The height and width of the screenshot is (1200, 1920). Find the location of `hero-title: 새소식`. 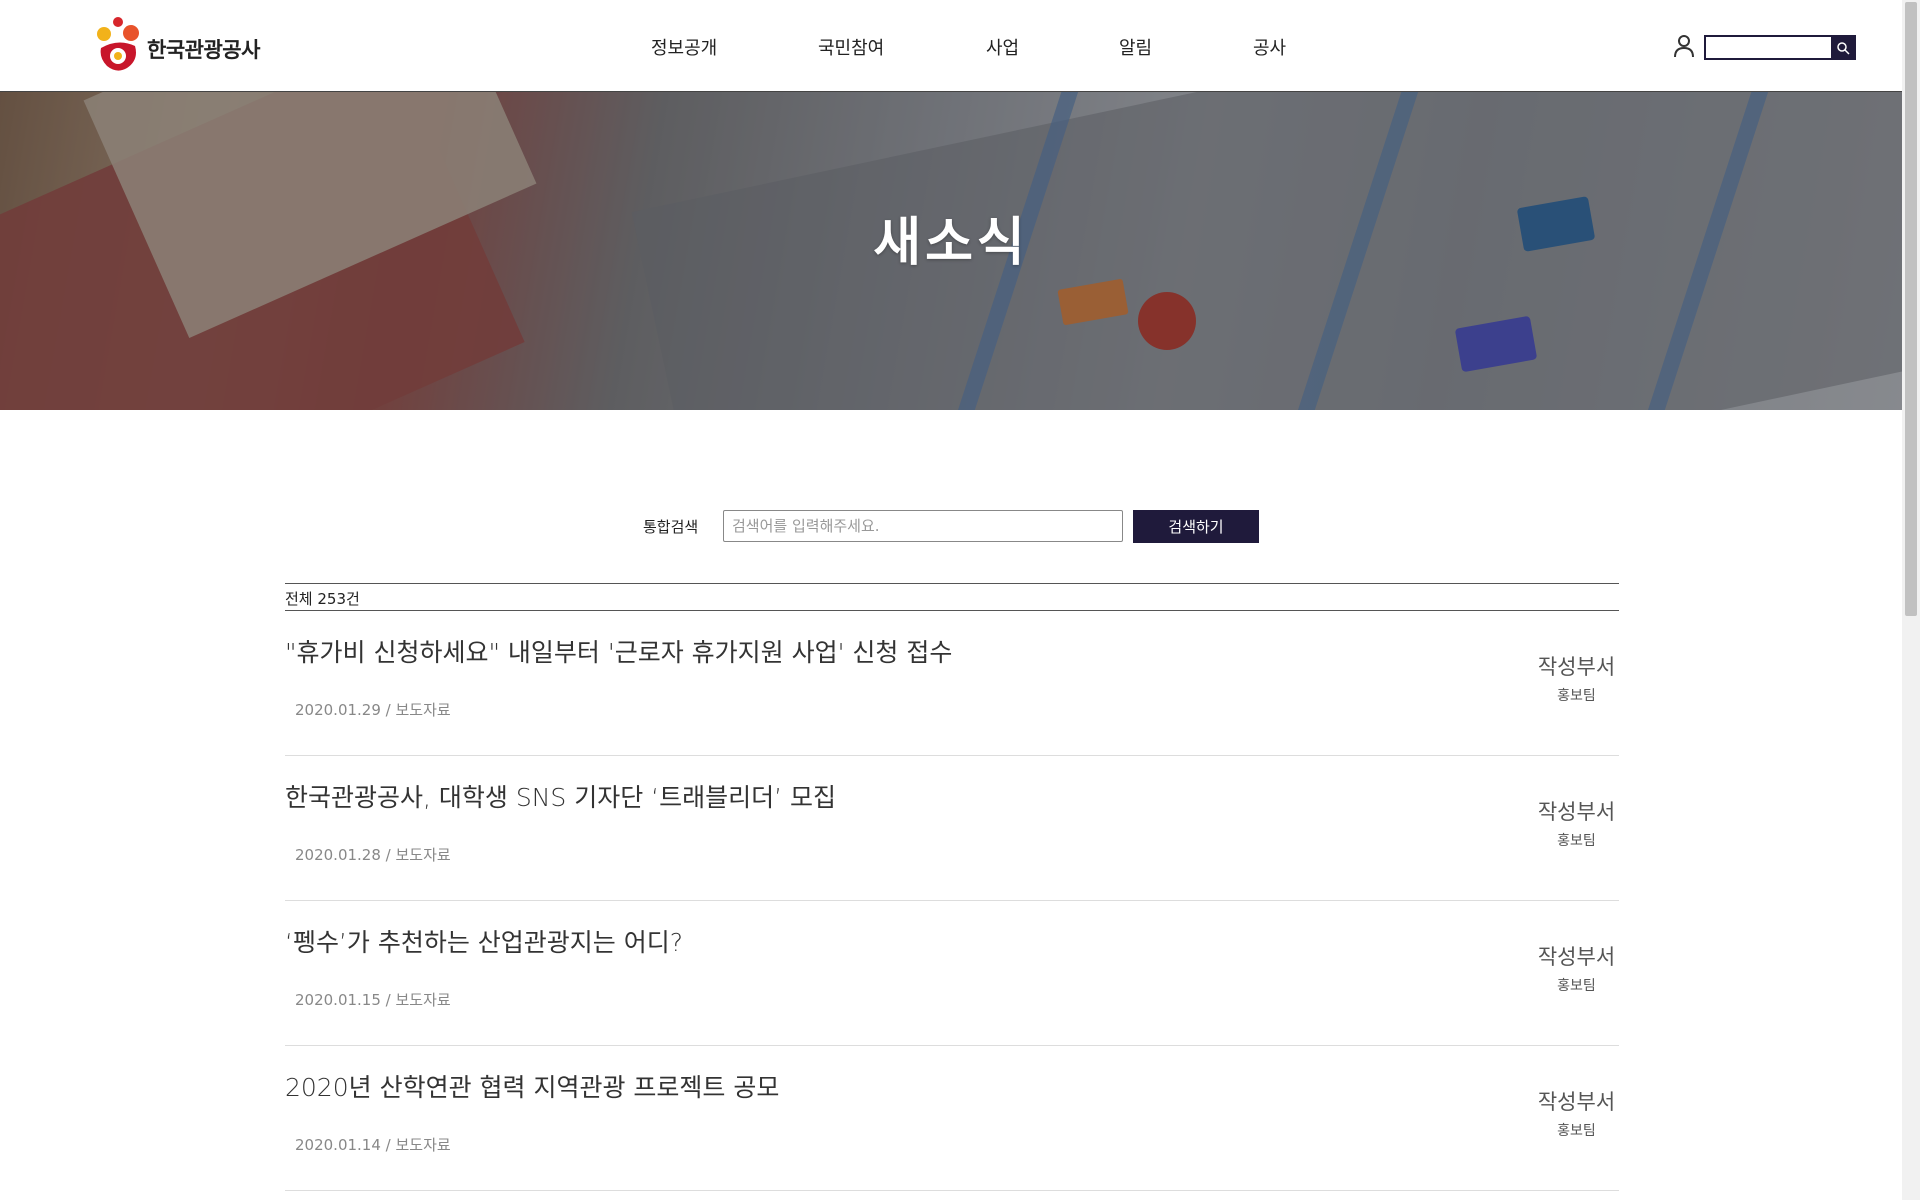

hero-title: 새소식 is located at coordinates (951, 243).